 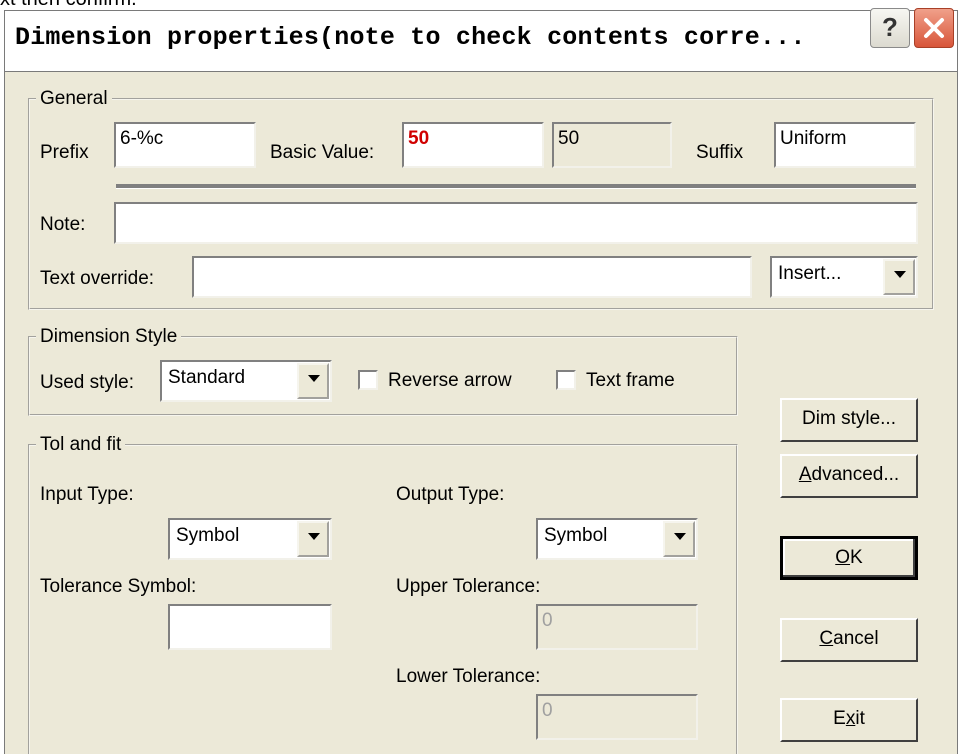 I want to click on used-style-value: Standard, so click(x=207, y=377).